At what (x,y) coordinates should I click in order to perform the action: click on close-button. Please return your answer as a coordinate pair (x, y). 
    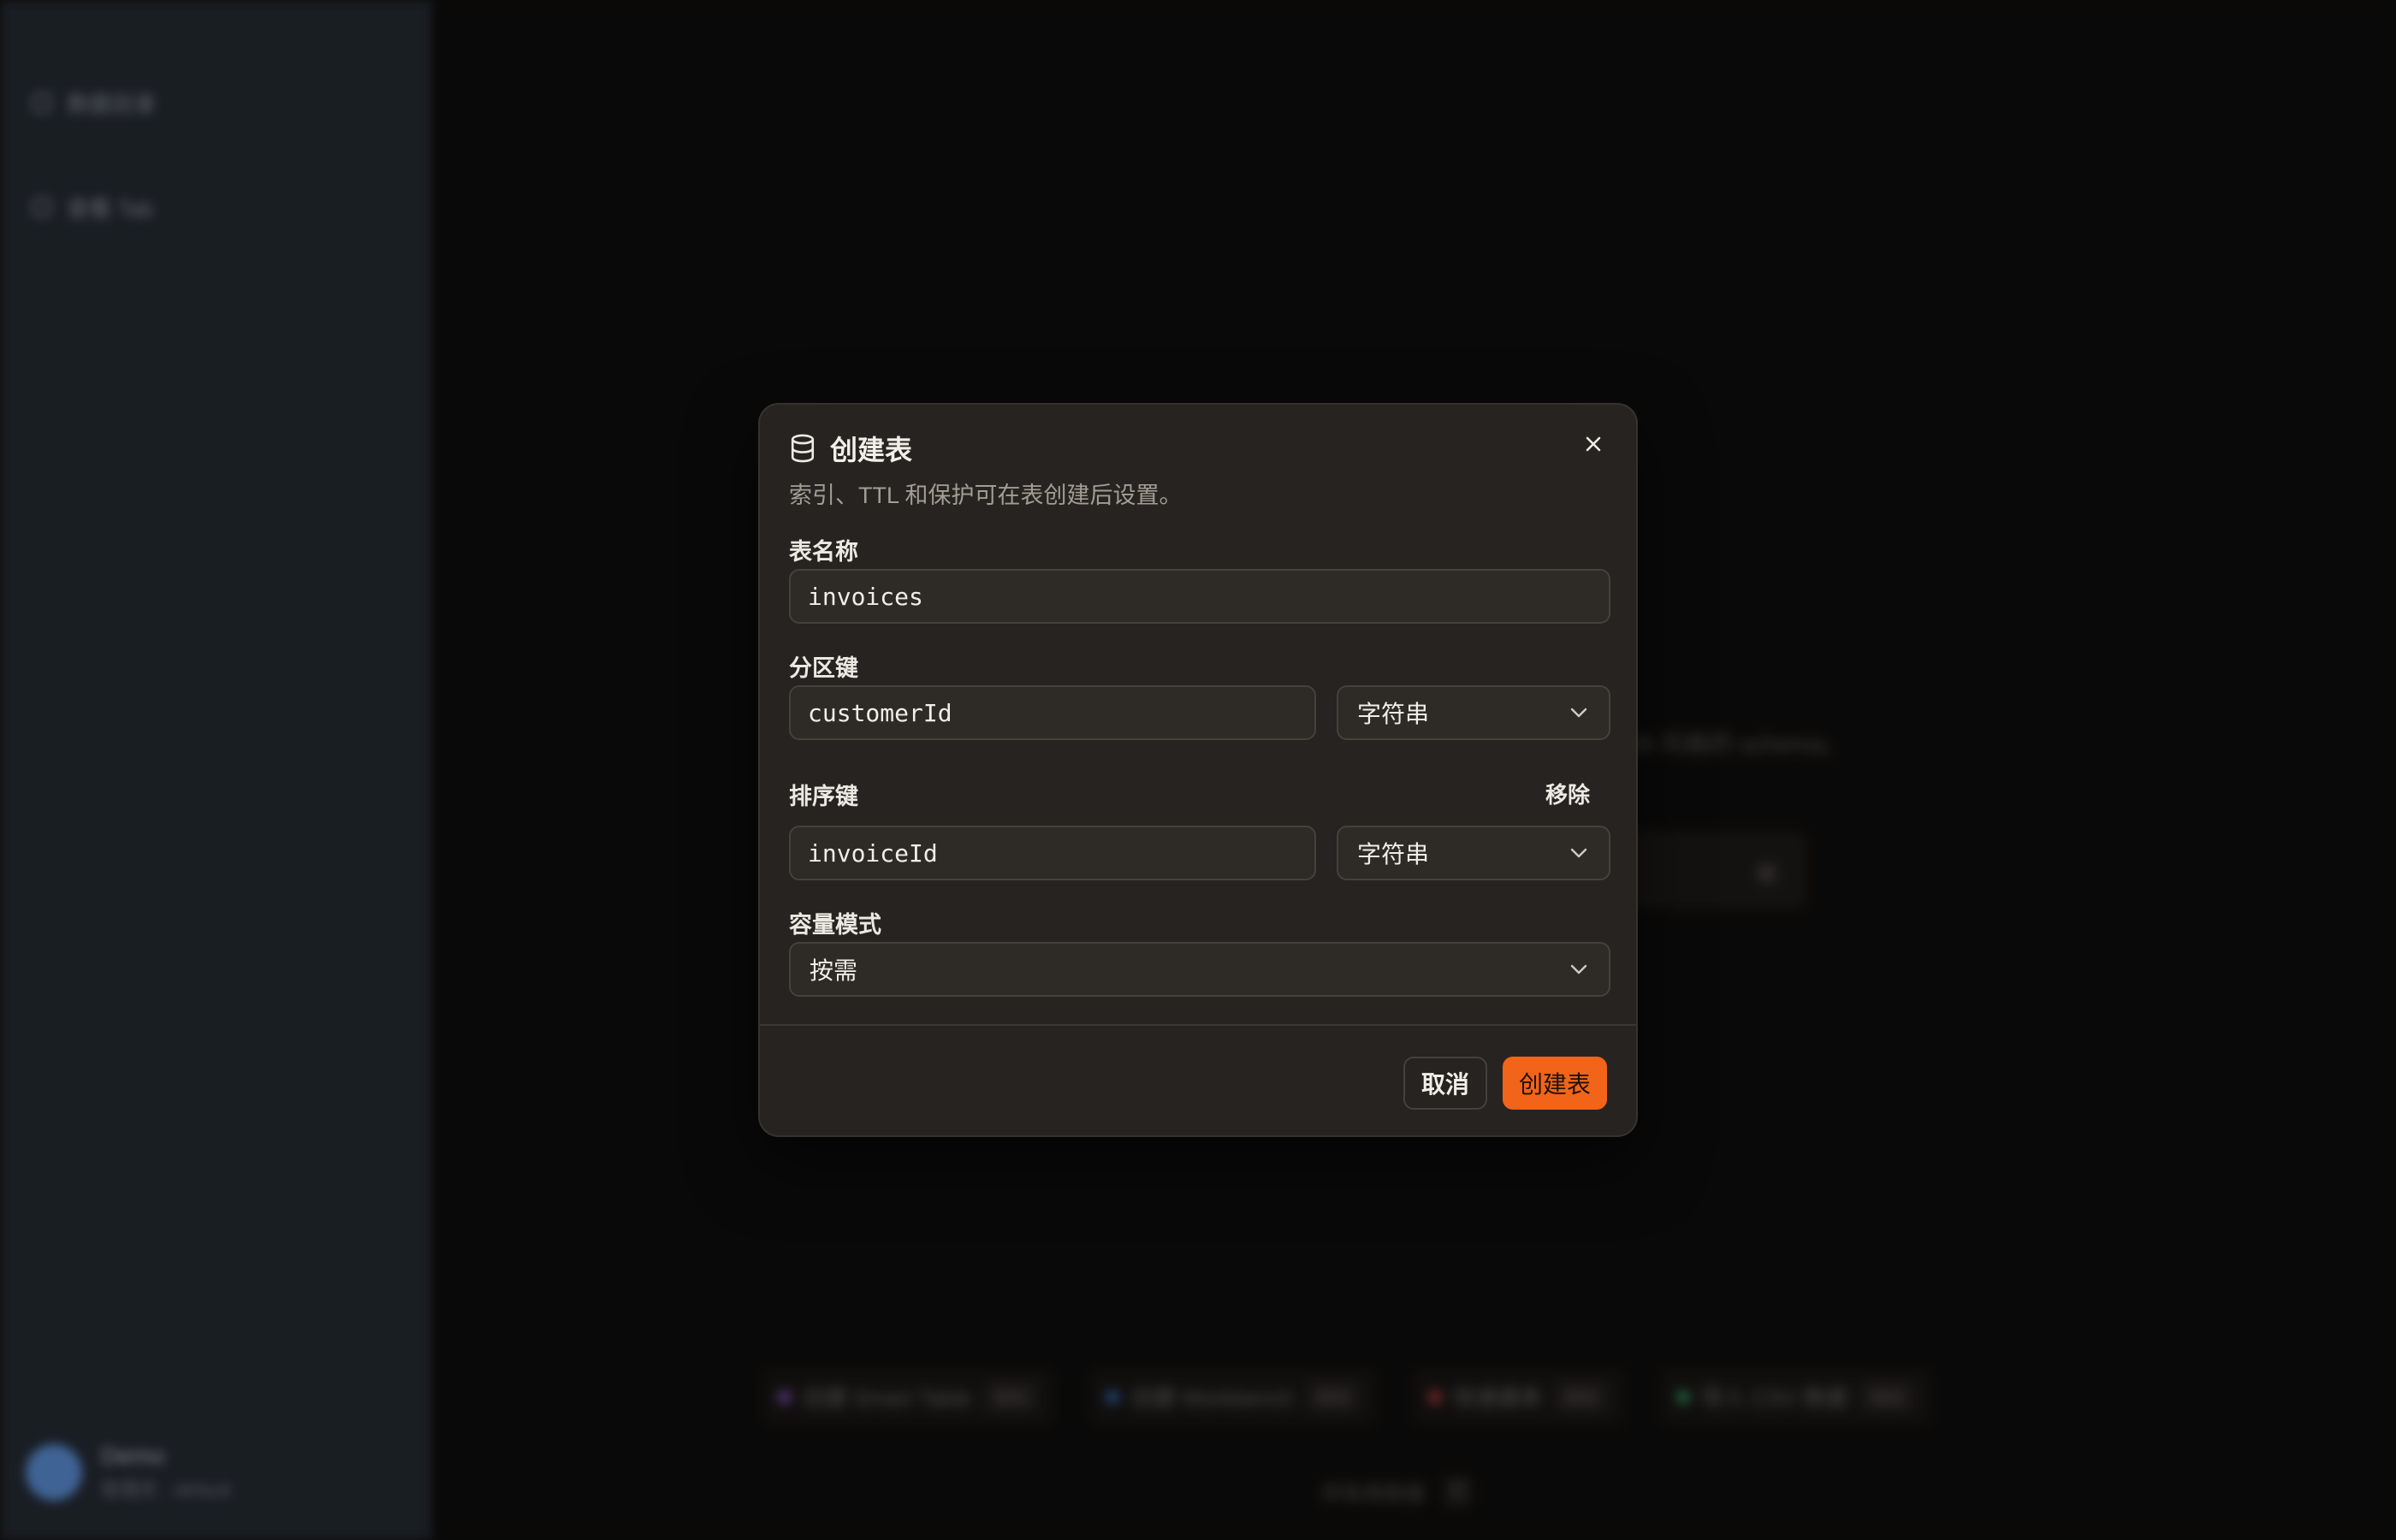
    Looking at the image, I should click on (1593, 444).